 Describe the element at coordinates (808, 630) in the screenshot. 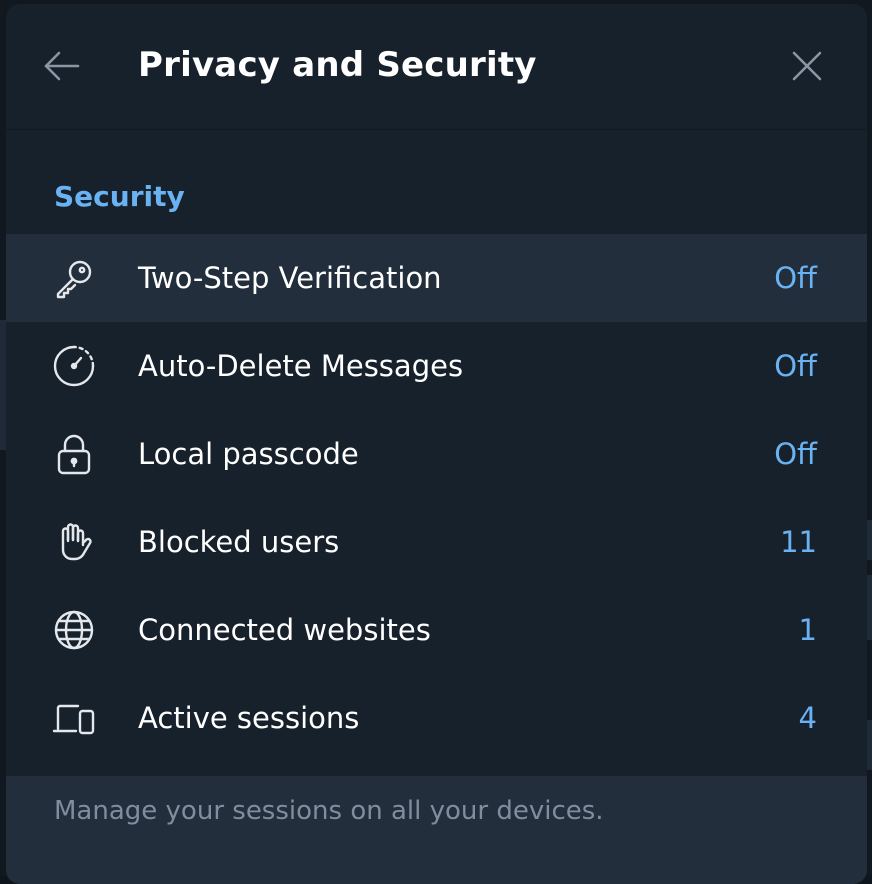

I see `row-value: 1` at that location.